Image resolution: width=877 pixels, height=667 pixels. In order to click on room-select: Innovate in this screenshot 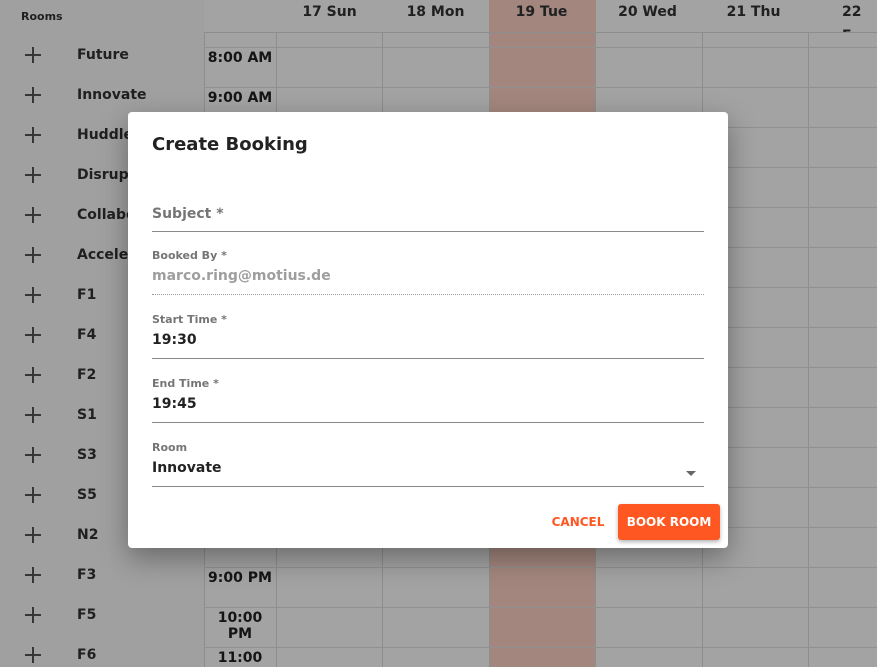, I will do `click(428, 470)`.